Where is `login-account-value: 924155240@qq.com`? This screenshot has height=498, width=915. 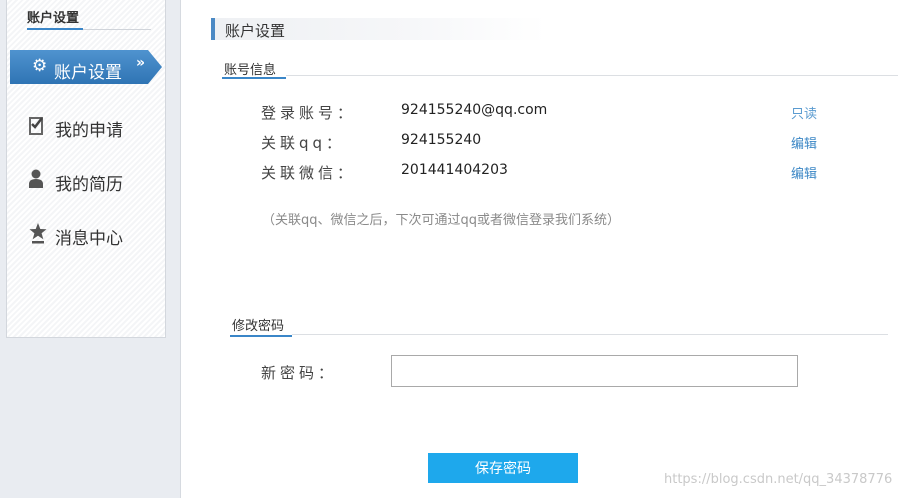 login-account-value: 924155240@qq.com is located at coordinates (474, 110).